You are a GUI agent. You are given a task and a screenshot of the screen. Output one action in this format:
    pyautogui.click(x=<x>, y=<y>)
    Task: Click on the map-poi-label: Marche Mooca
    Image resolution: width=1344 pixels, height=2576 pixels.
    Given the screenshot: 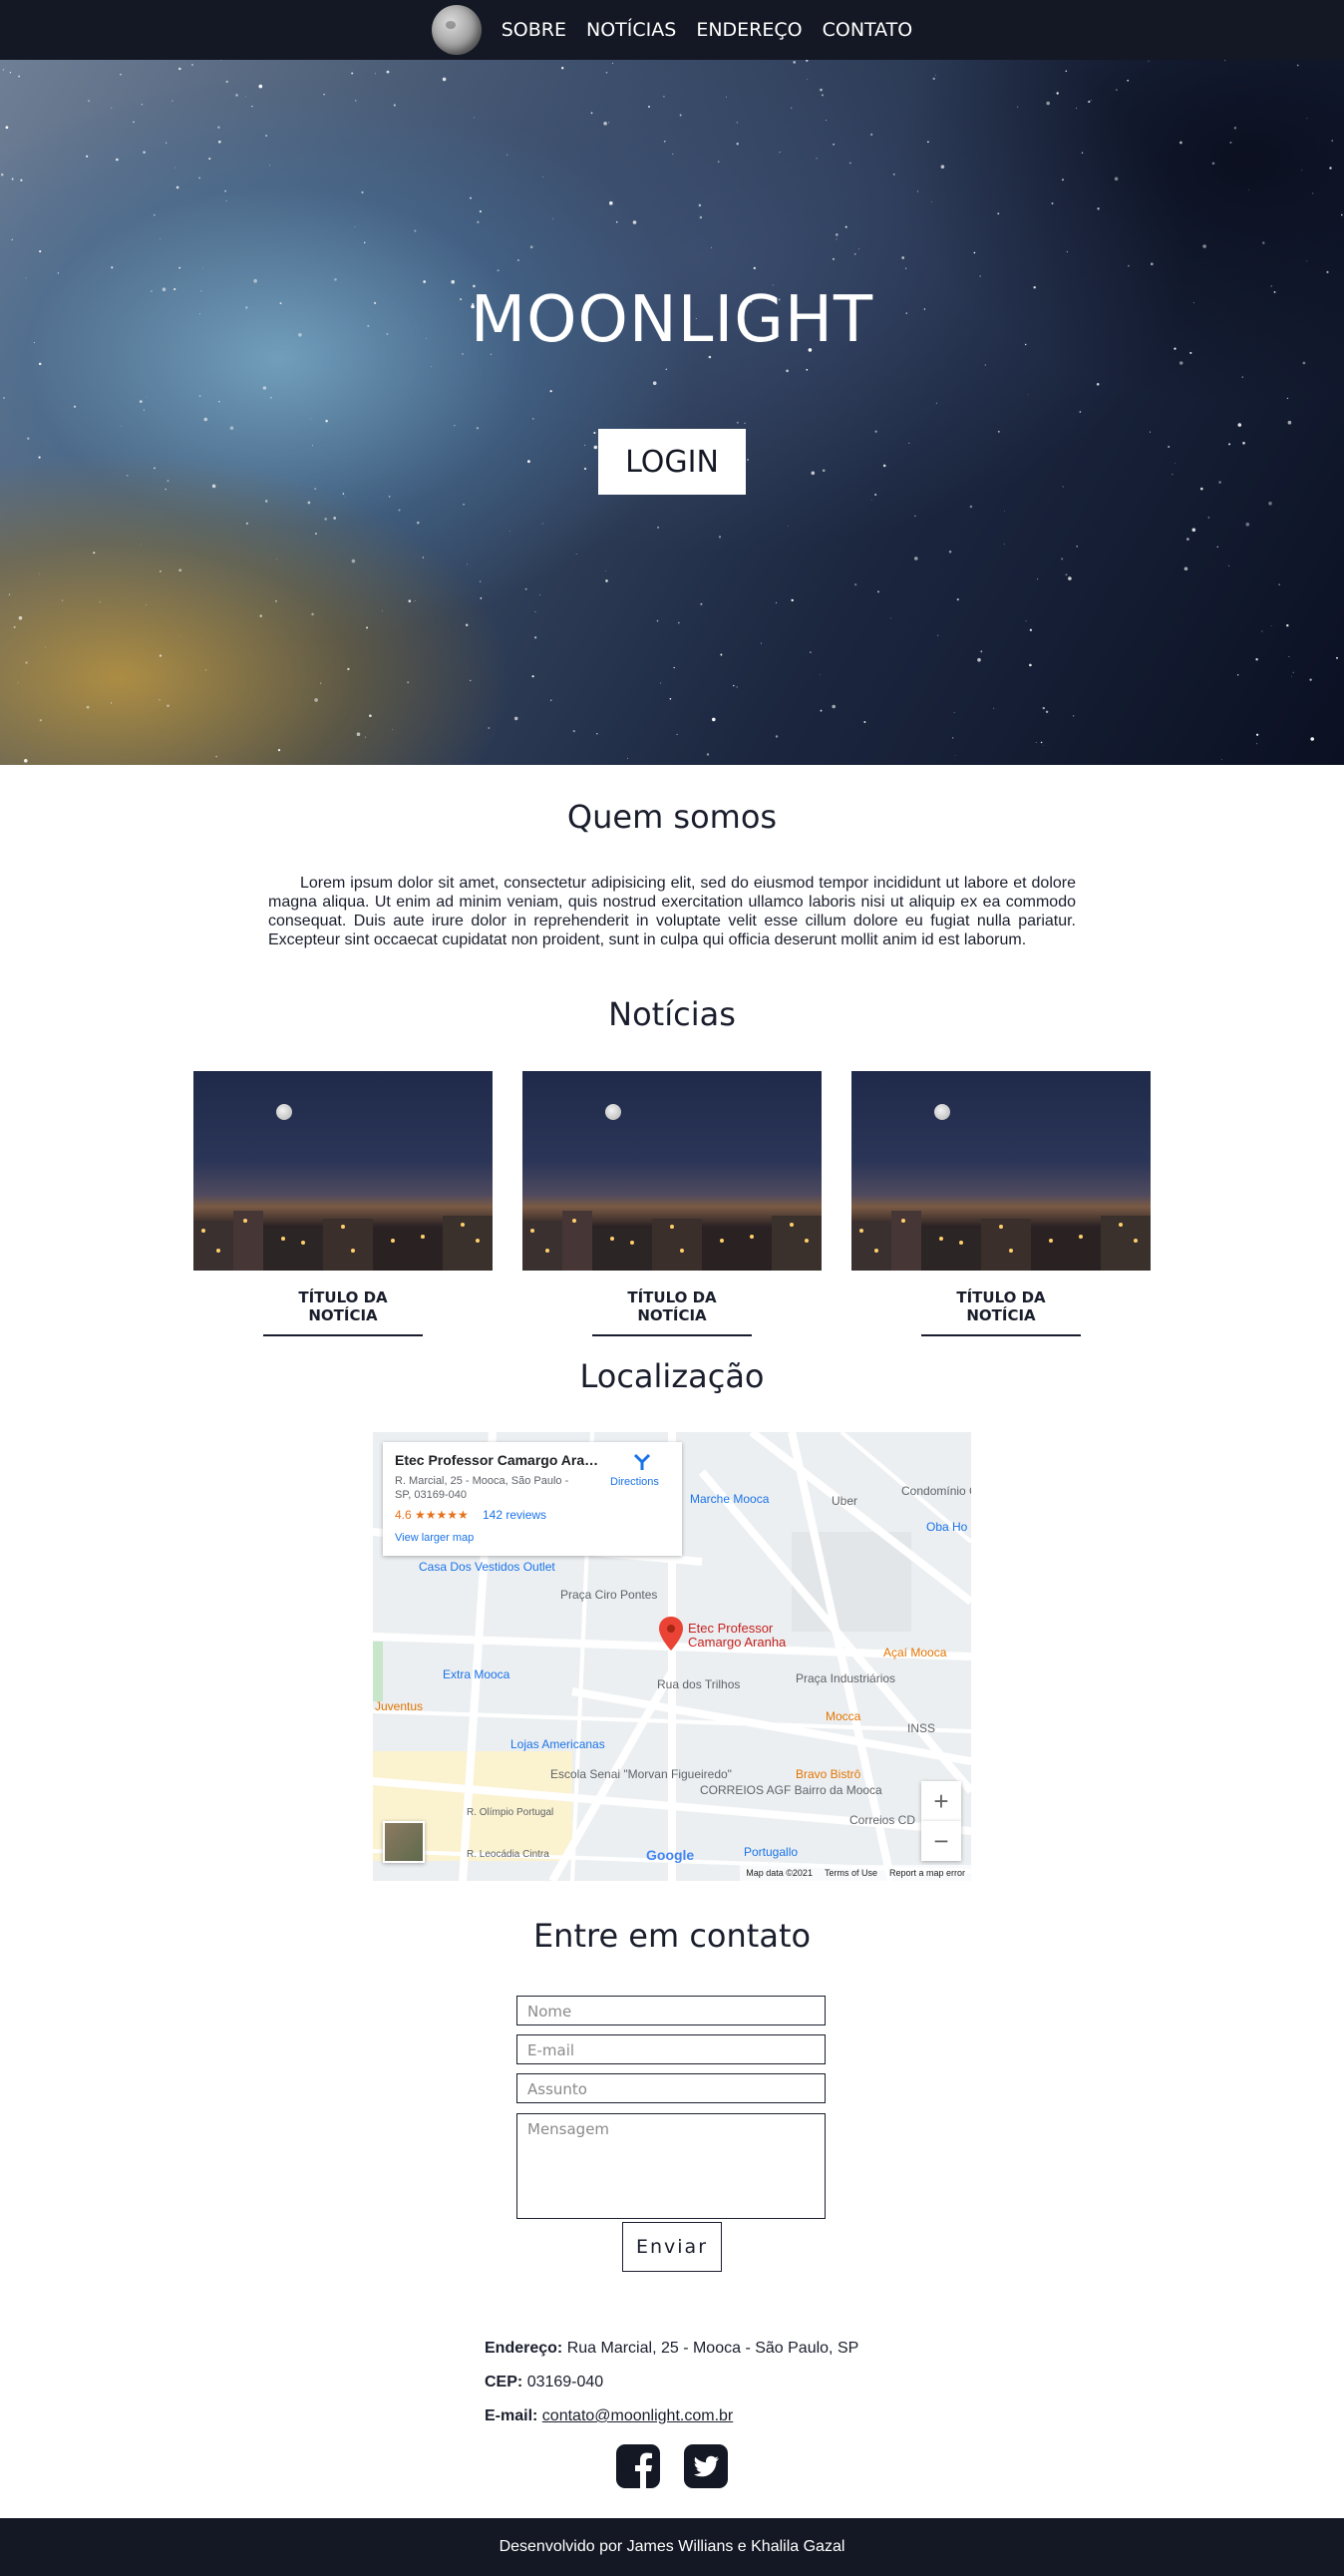 What is the action you would take?
    pyautogui.click(x=730, y=1499)
    